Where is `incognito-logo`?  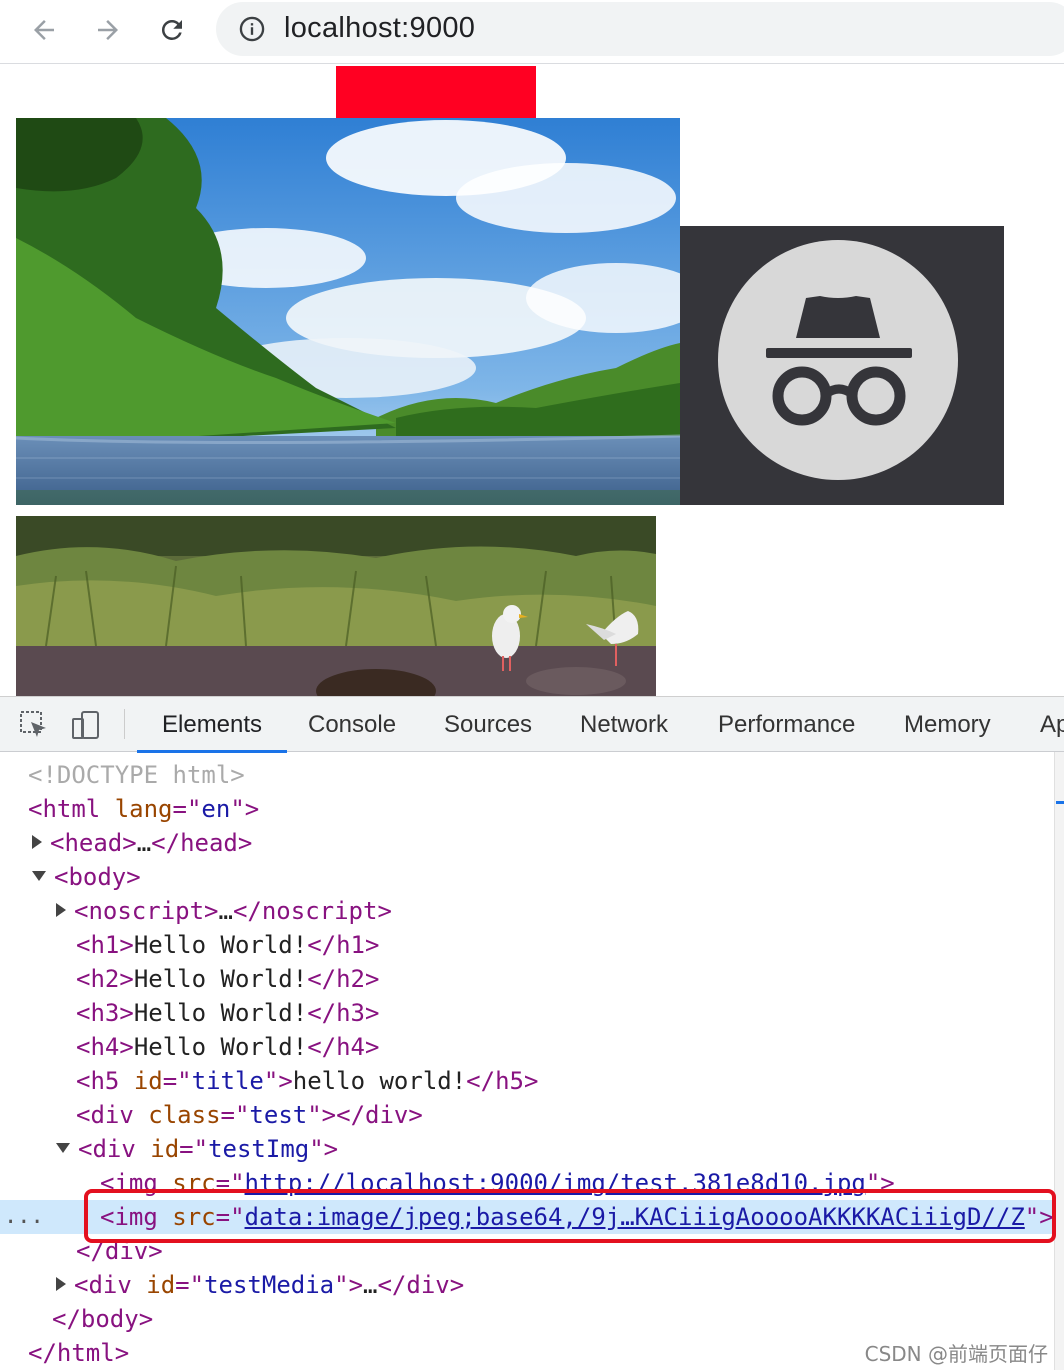
incognito-logo is located at coordinates (842, 365).